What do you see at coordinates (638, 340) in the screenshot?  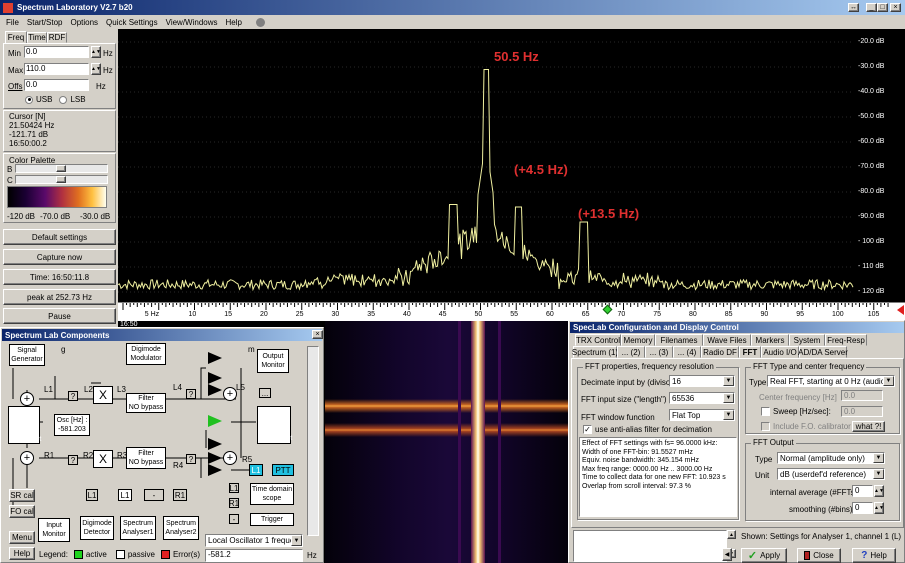 I see `config-tab: Memory` at bounding box center [638, 340].